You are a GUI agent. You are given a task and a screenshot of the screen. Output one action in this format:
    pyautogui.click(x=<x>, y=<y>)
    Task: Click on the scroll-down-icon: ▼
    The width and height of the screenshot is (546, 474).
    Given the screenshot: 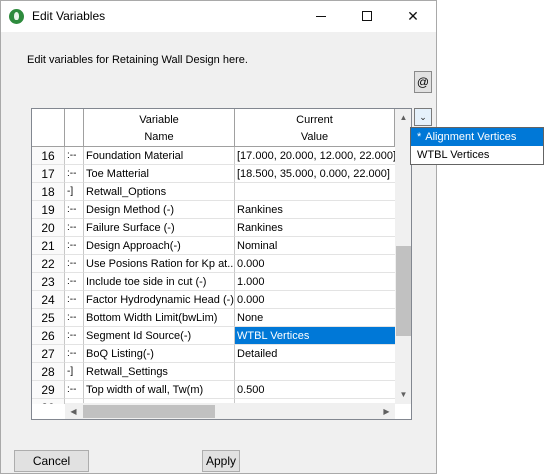 What is the action you would take?
    pyautogui.click(x=403, y=394)
    